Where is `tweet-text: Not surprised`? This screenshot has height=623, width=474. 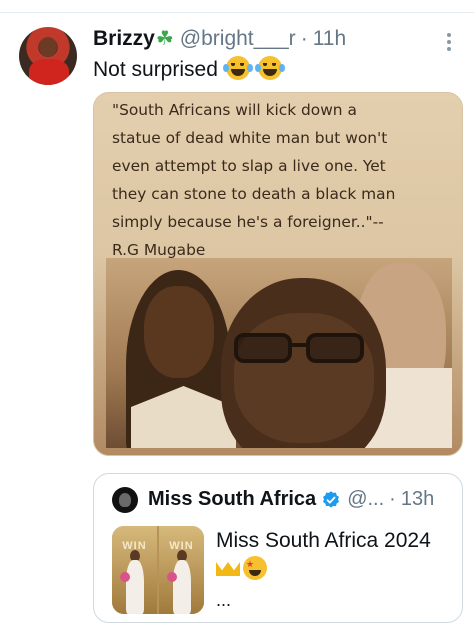
tweet-text: Not surprised is located at coordinates (187, 69).